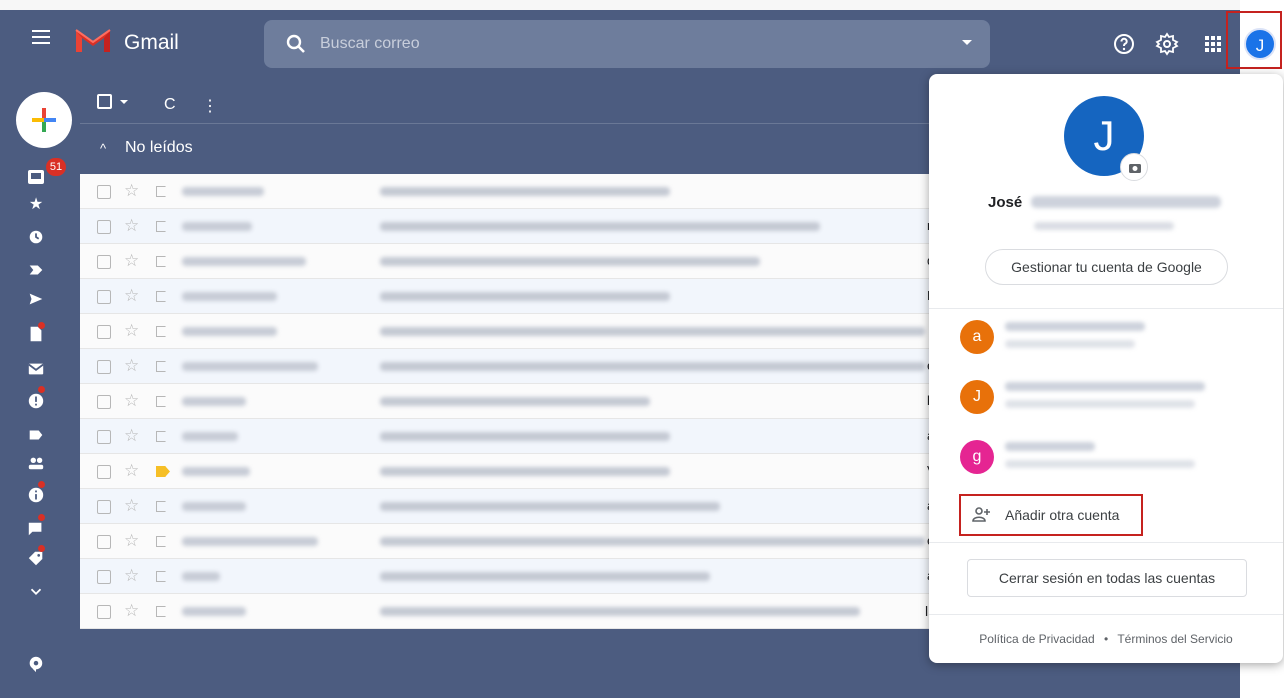 The image size is (1284, 698). I want to click on search-bar, so click(627, 44).